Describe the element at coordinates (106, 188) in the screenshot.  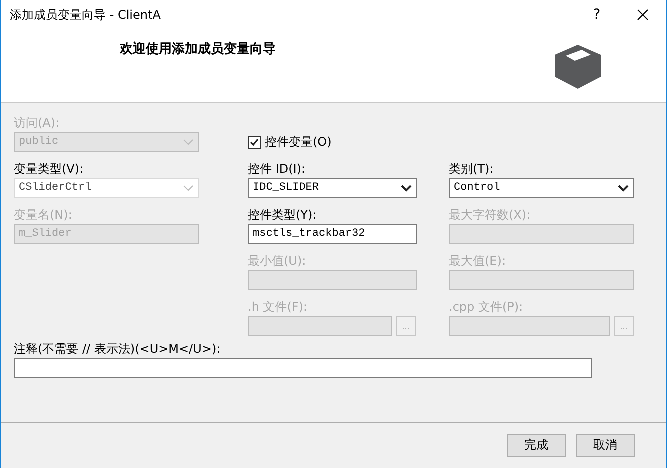
I see `dropdown: CSliderCtrl` at that location.